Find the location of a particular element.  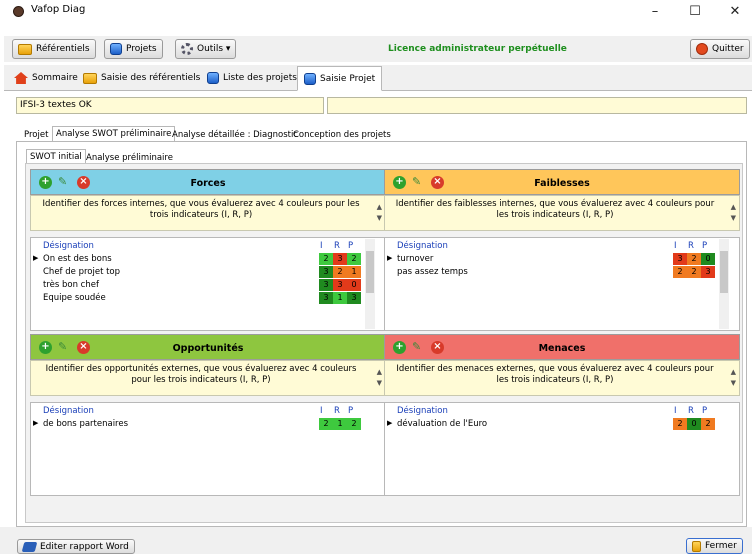

project-name-field: IFSI-3 textes OK is located at coordinates (170, 105).